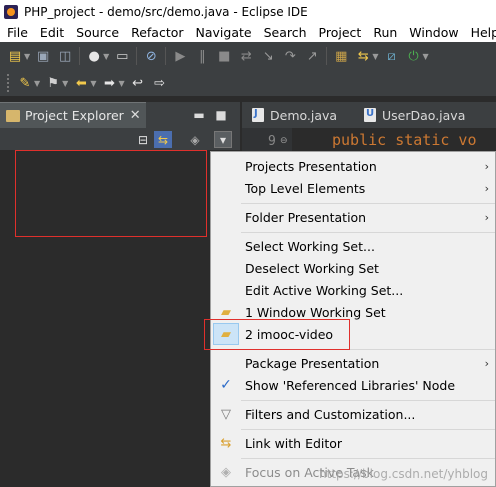 The width and height of the screenshot is (496, 487). I want to click on explorer-toolbar: ⊟ ⇆ ◈ ▾, so click(120, 139).